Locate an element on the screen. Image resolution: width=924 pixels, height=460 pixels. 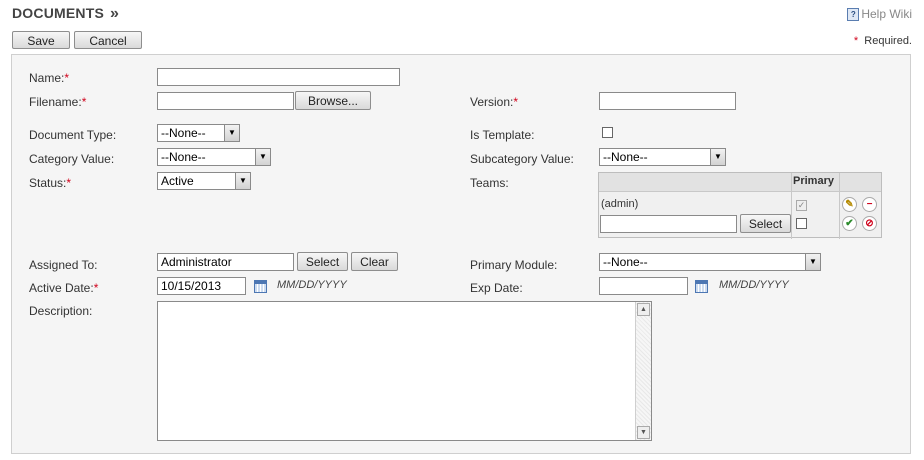
status-required-star: * is located at coordinates (69, 183).